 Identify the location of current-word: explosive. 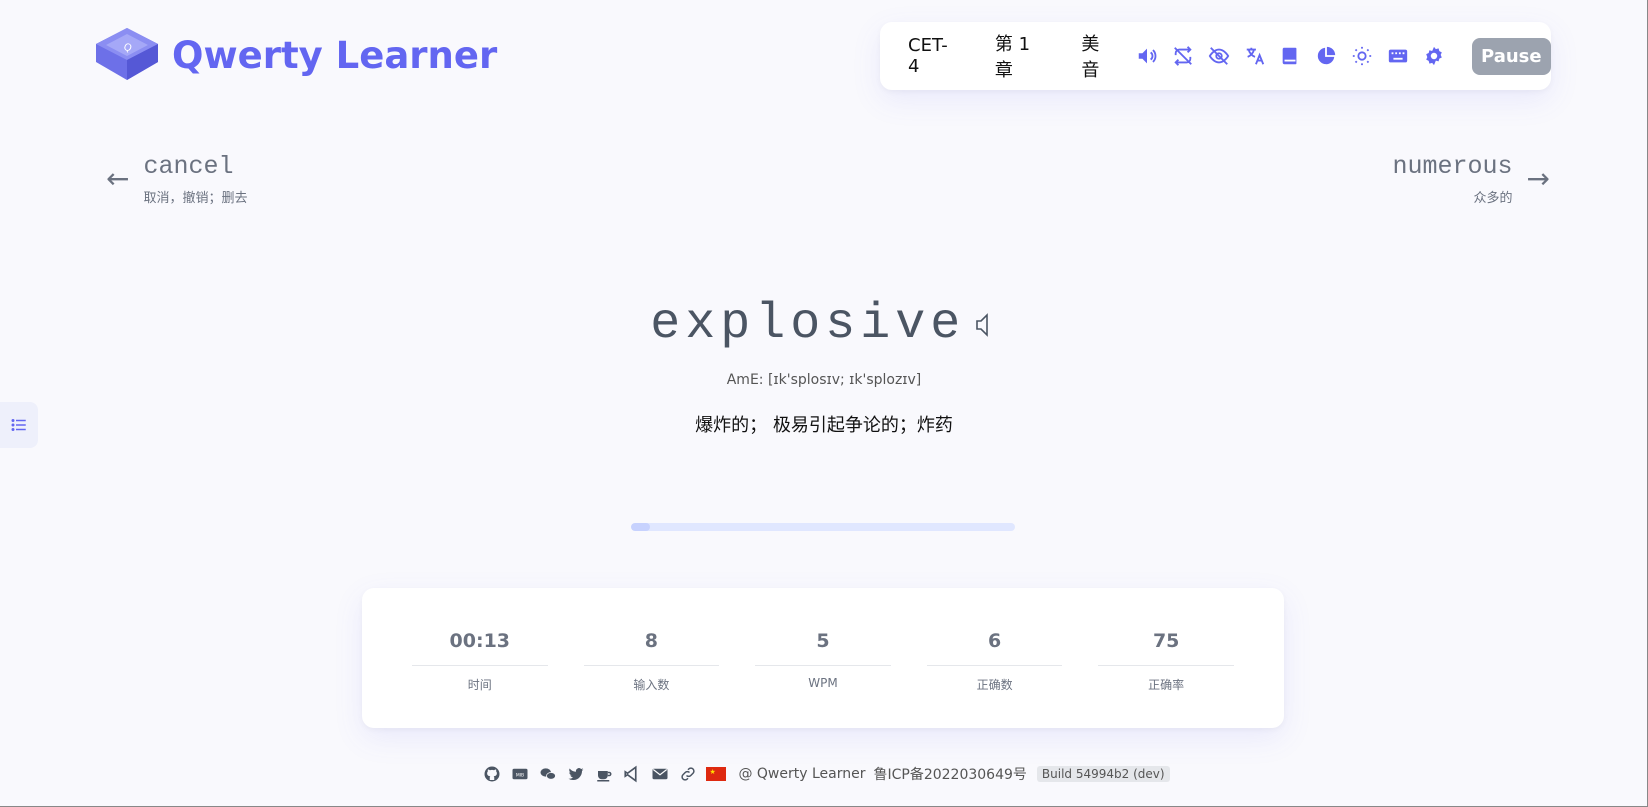
(808, 324).